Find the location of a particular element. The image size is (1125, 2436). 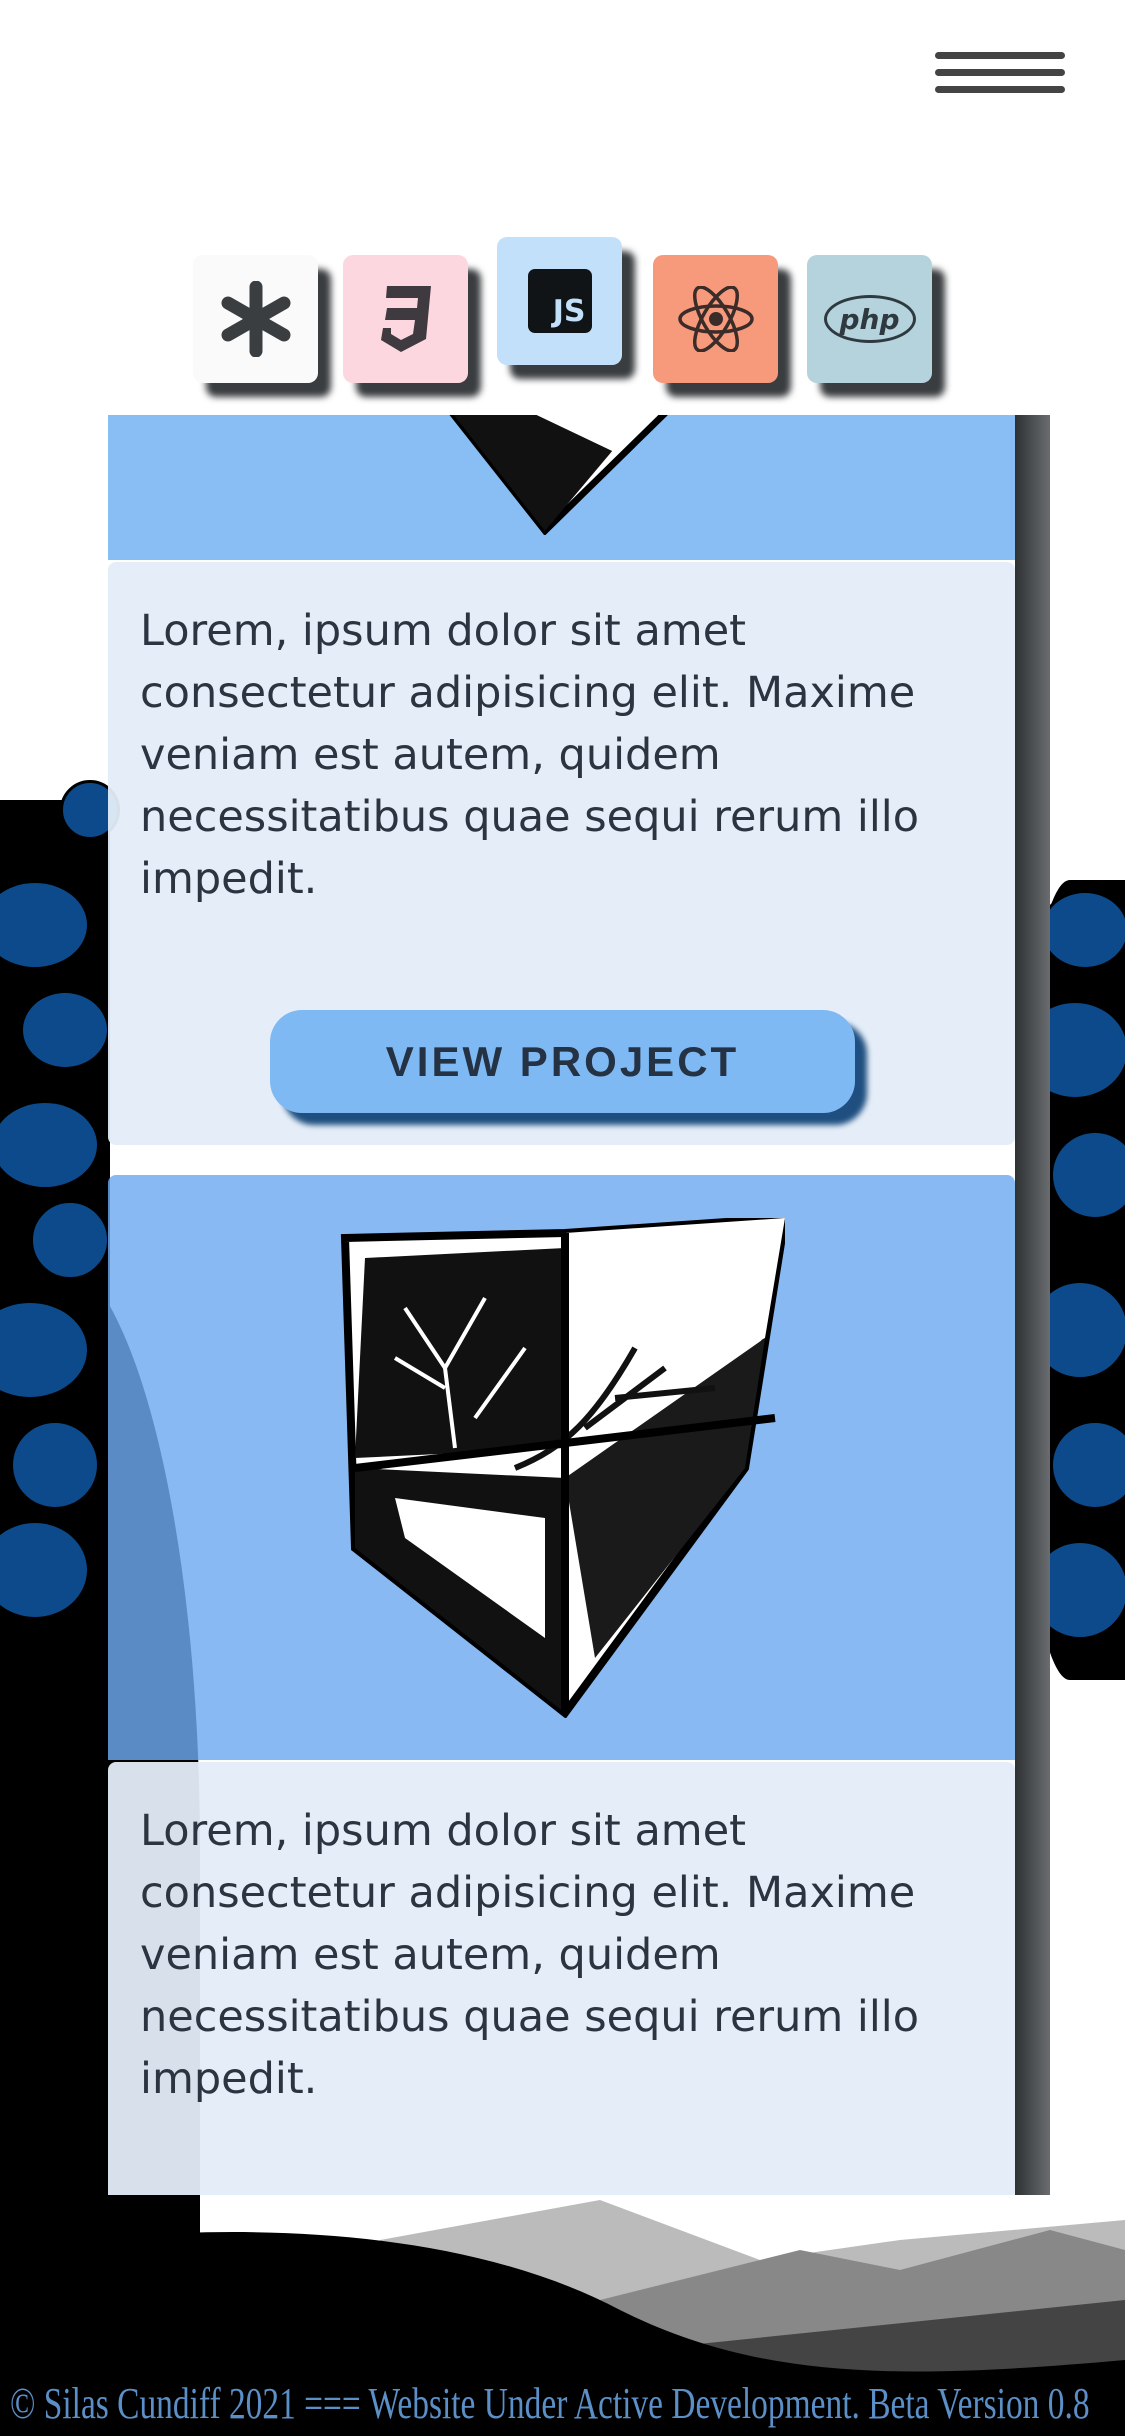

css3-icon is located at coordinates (405, 319).